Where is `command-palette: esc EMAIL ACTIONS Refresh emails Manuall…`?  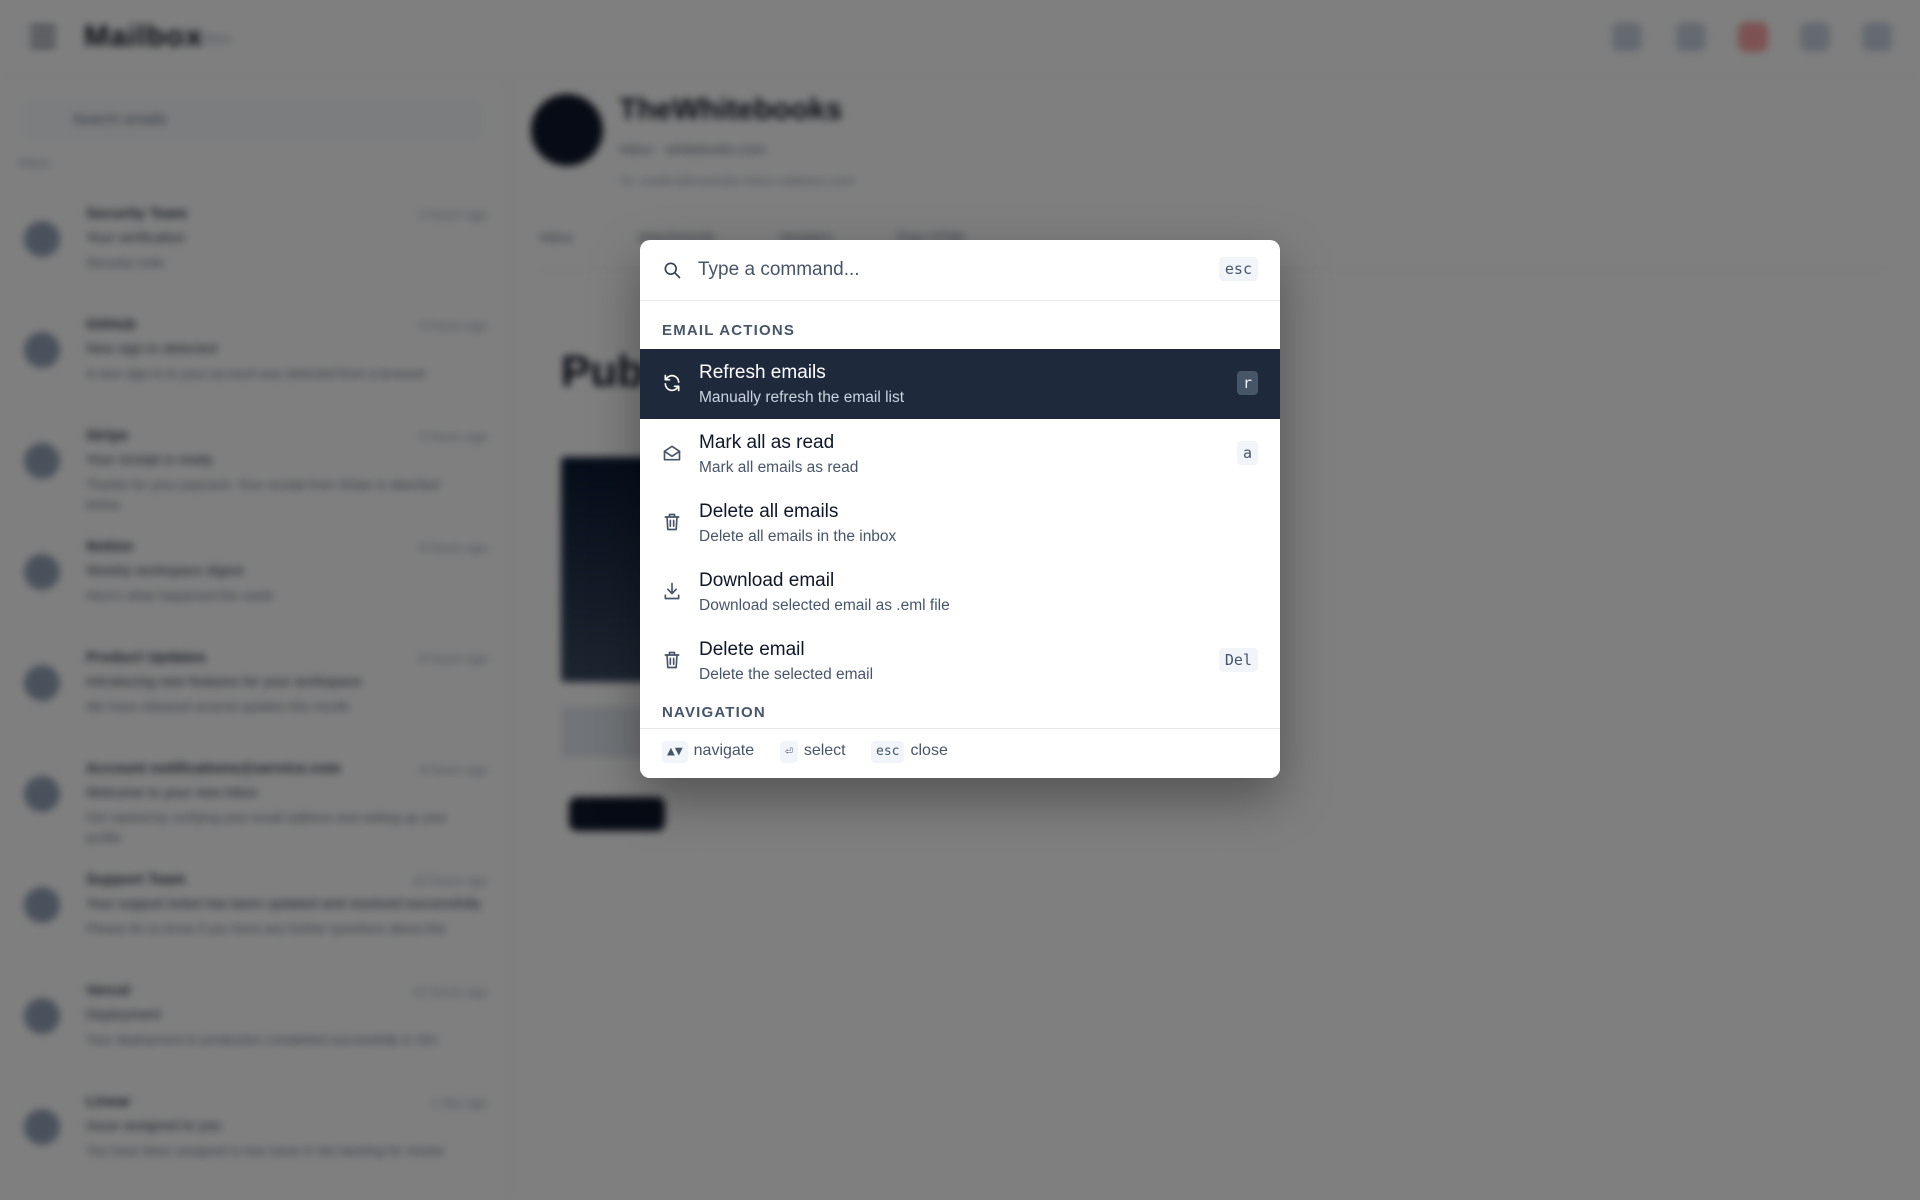 command-palette: esc EMAIL ACTIONS Refresh emails Manuall… is located at coordinates (960, 509).